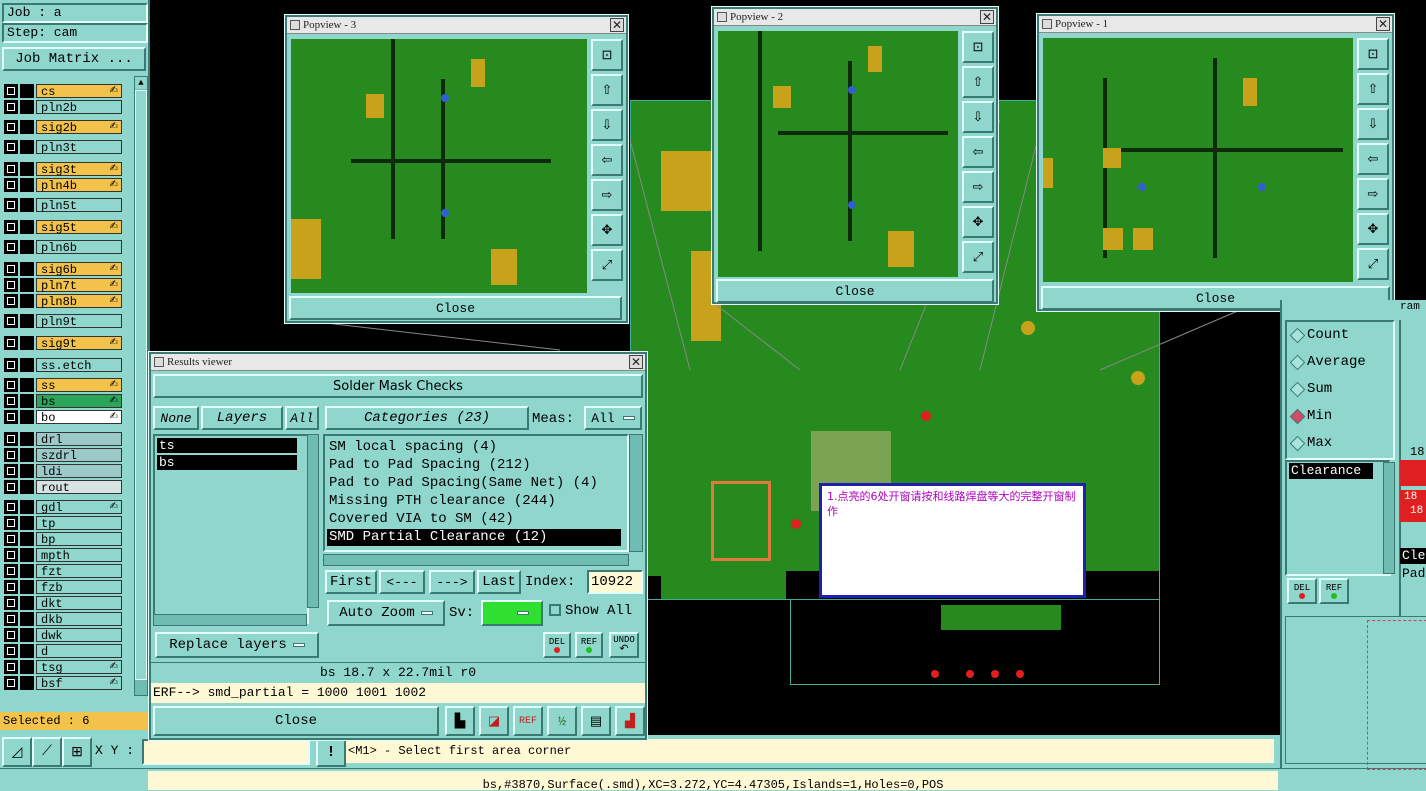 The width and height of the screenshot is (1426, 791). I want to click on category-item: SM local spacing (4), so click(474, 447).